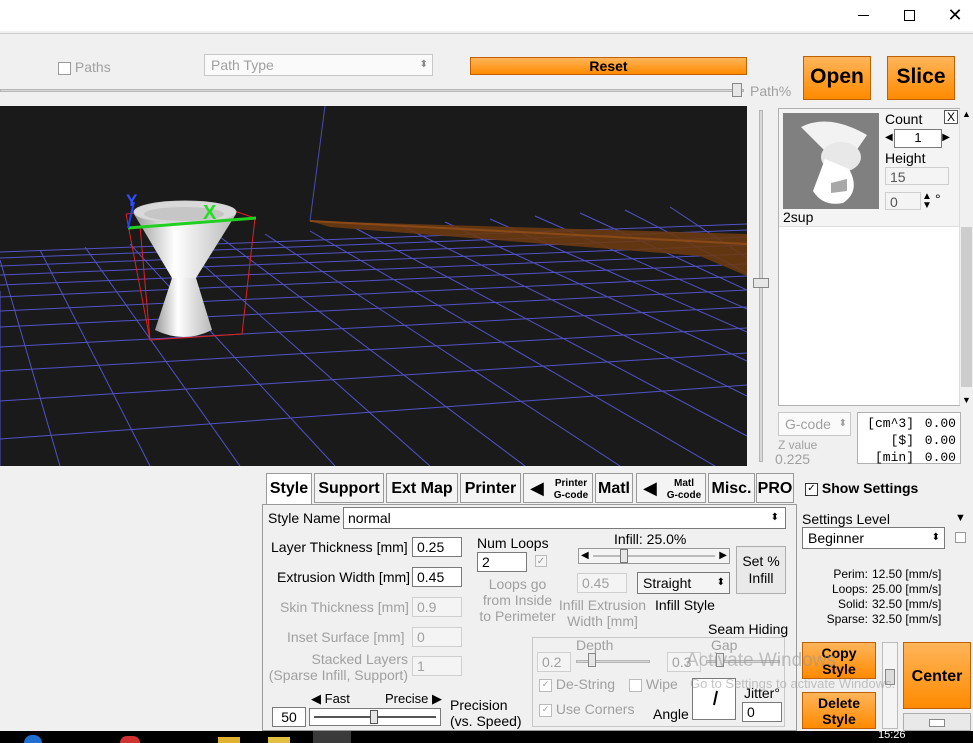 This screenshot has height=743, width=973. I want to click on destring-checkbox: ✓ De-String, so click(577, 684).